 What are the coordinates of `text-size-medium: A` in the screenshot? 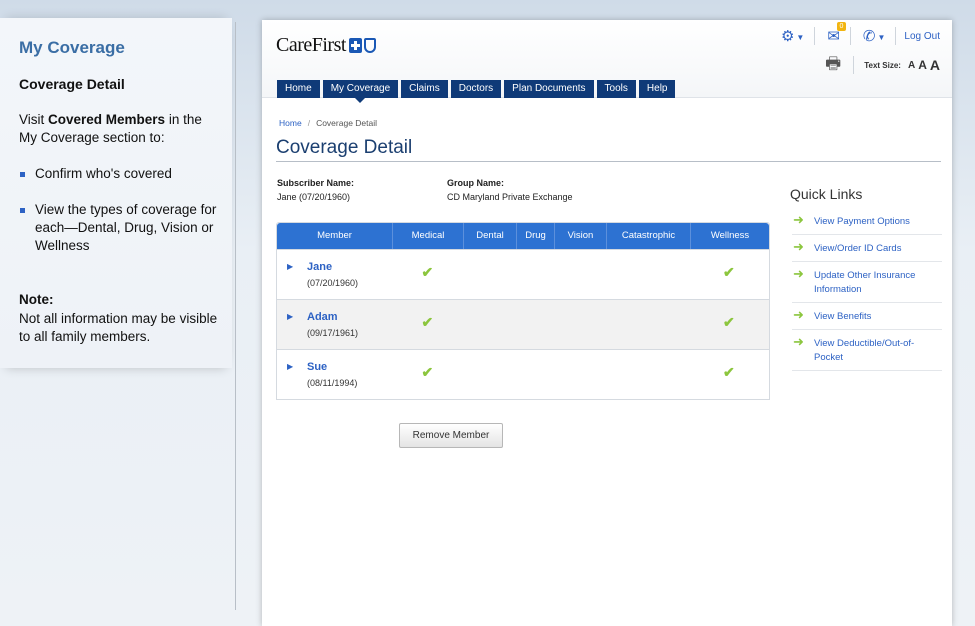 It's located at (922, 65).